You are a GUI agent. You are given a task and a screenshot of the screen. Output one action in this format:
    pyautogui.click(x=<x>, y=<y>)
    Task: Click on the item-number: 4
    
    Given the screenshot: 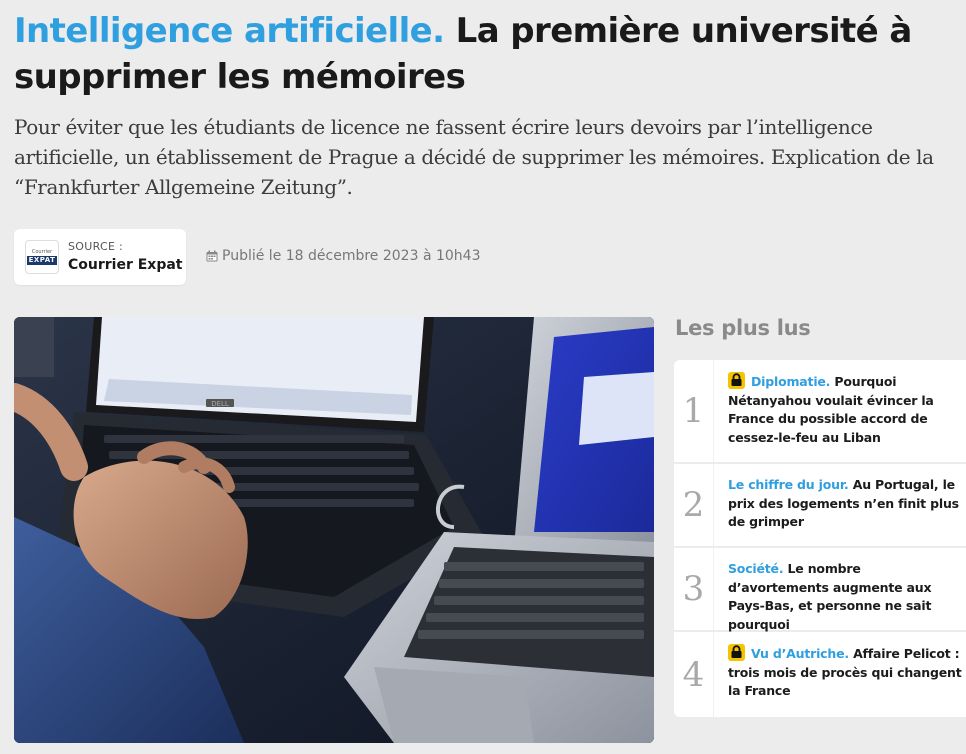 What is the action you would take?
    pyautogui.click(x=694, y=674)
    